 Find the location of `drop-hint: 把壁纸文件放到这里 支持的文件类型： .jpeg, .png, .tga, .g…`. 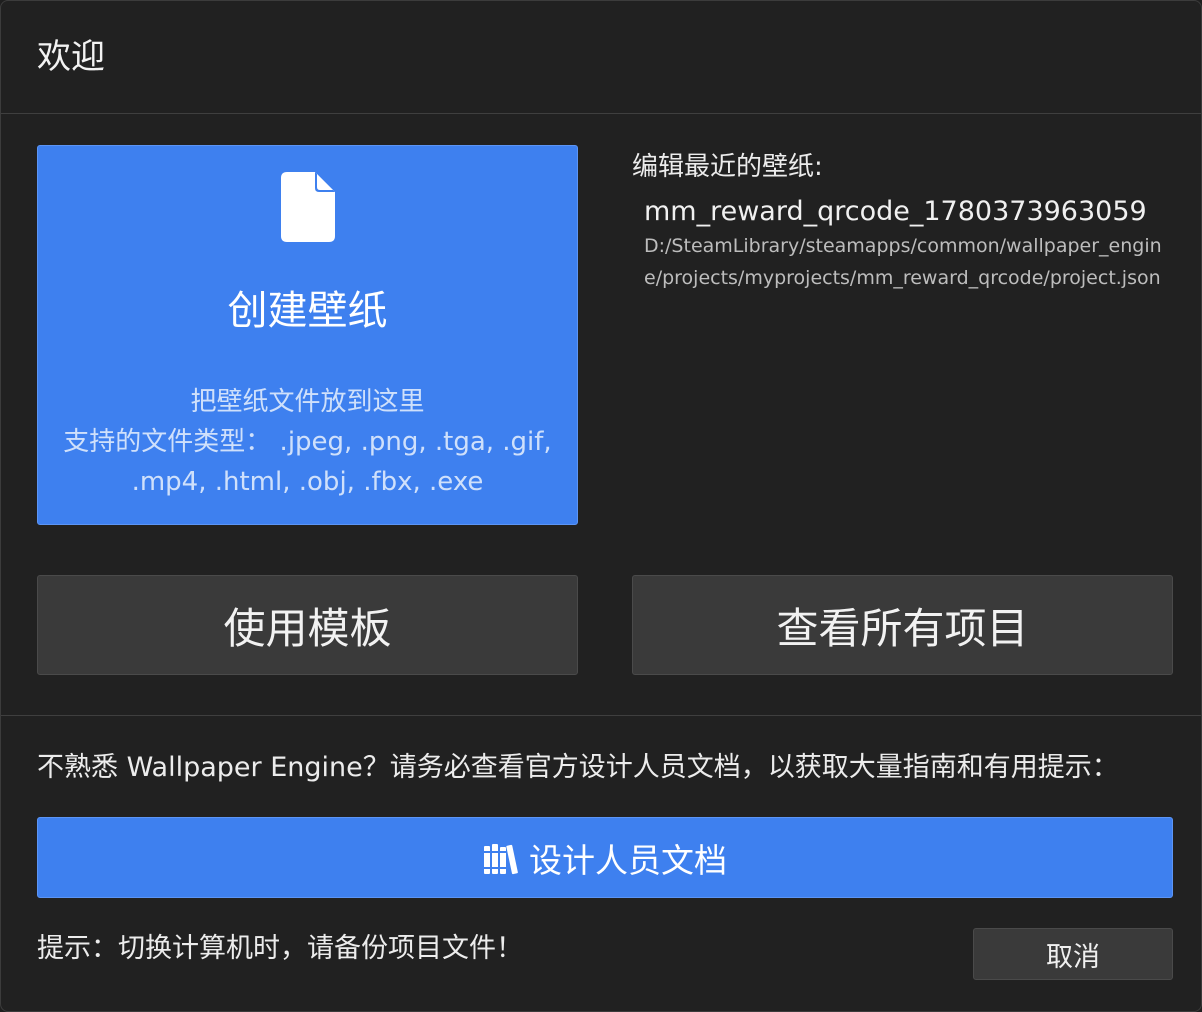

drop-hint: 把壁纸文件放到这里 支持的文件类型： .jpeg, .png, .tga, .g… is located at coordinates (307, 442).